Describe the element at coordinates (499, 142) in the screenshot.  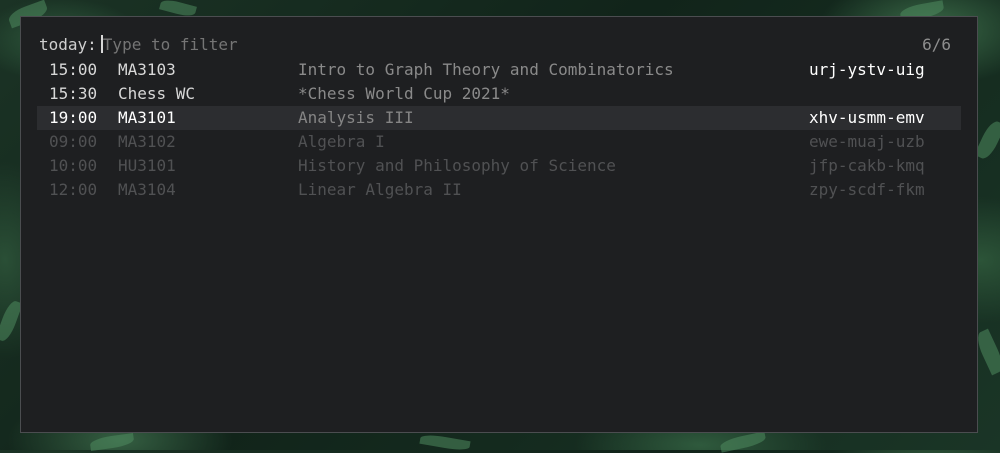
I see `list-item: 09:00 MA3102 Algebra I ewe-muaj-uzb` at that location.